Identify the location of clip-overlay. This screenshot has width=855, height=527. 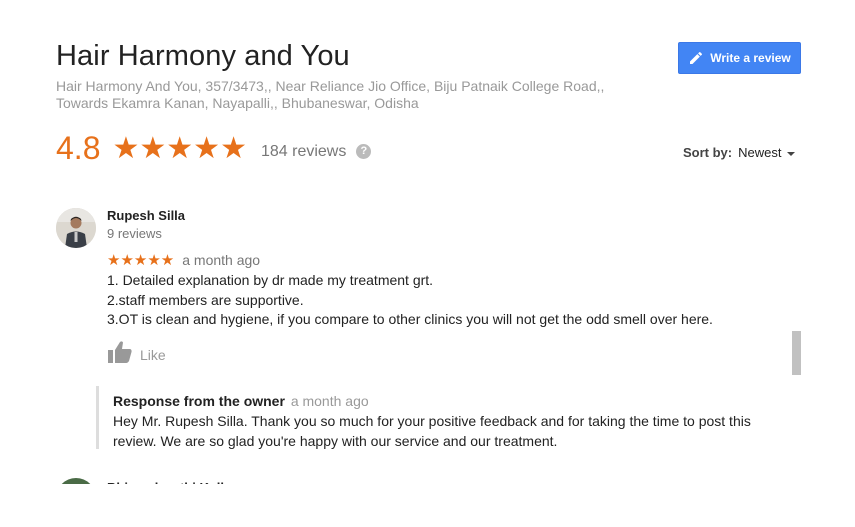
(427, 505).